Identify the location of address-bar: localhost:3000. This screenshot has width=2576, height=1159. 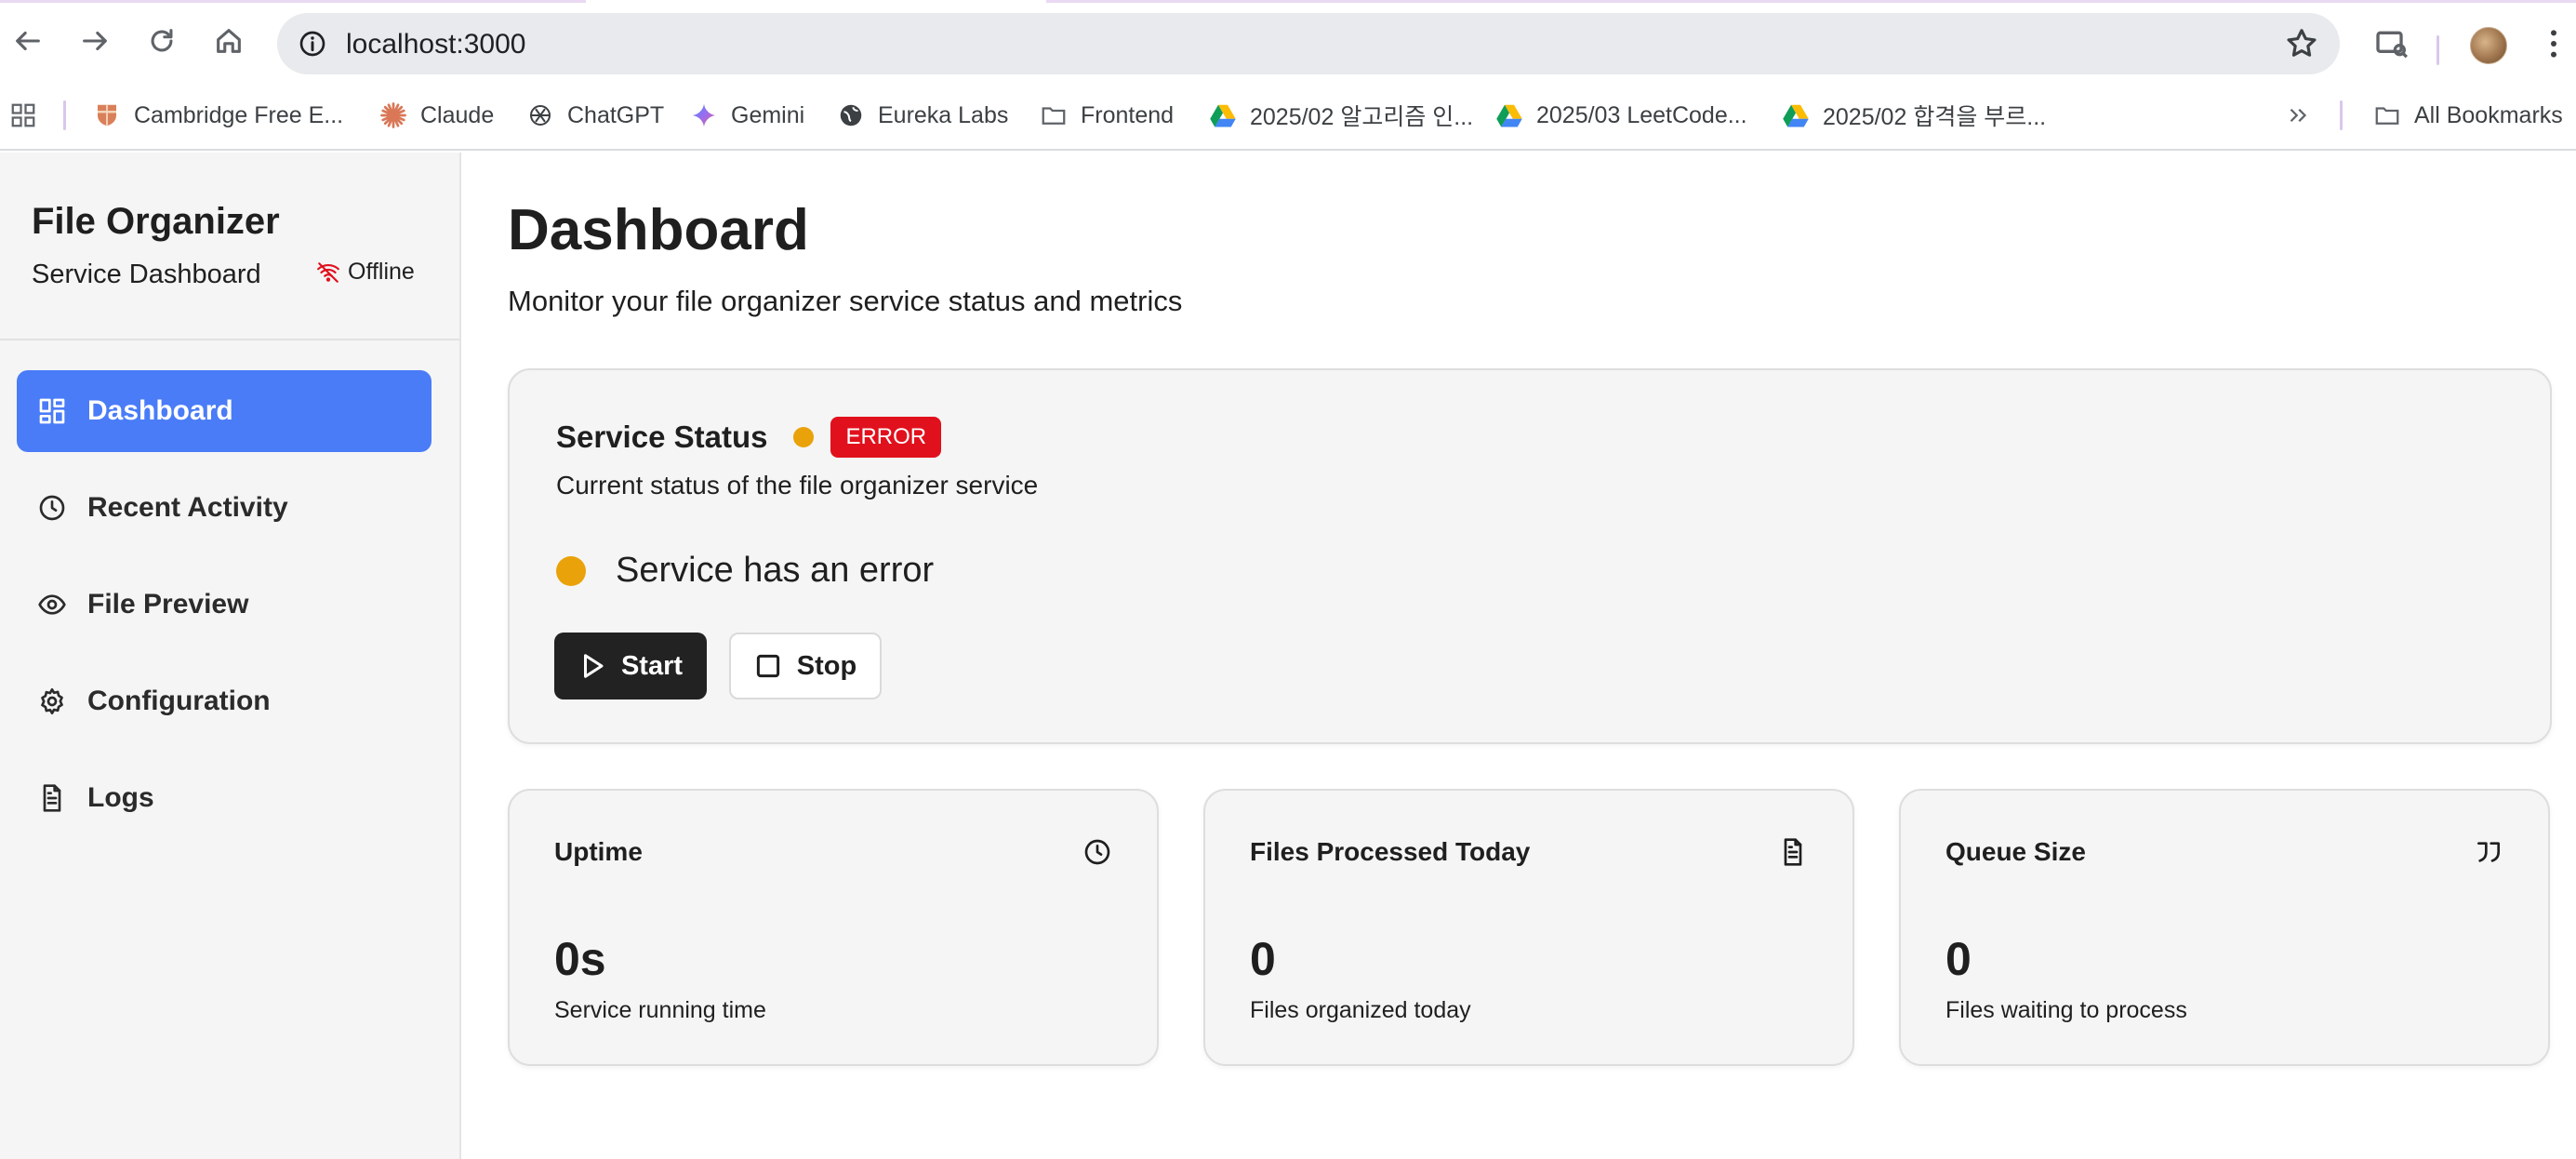
(1308, 44).